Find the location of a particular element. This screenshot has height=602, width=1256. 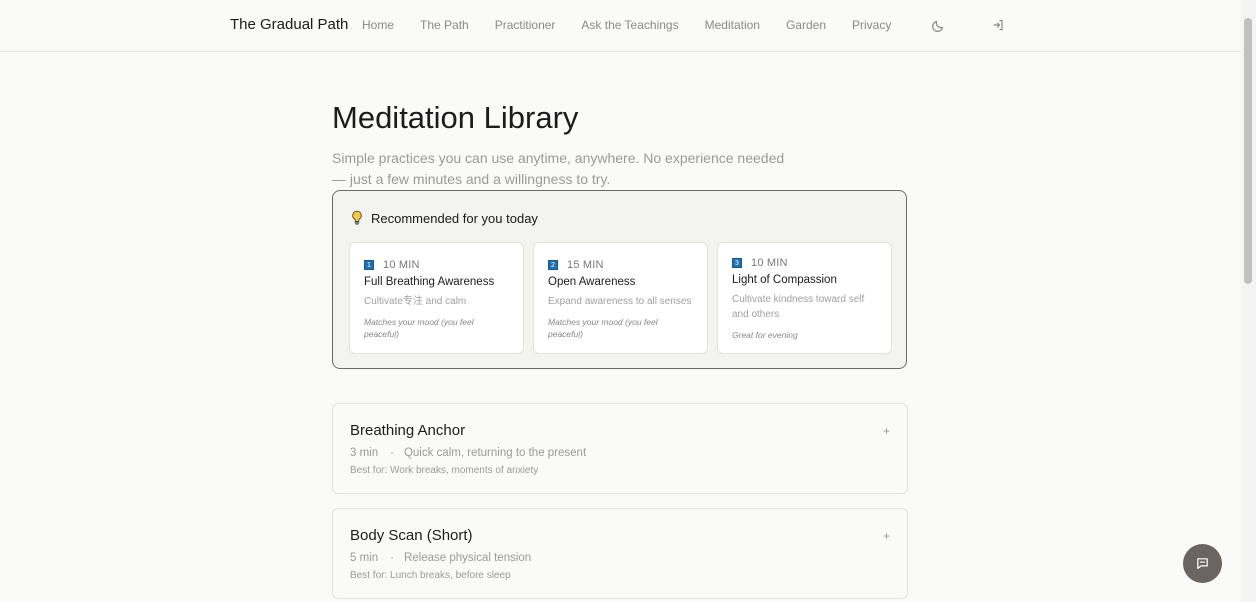

number-2-icon: 2 is located at coordinates (553, 265).